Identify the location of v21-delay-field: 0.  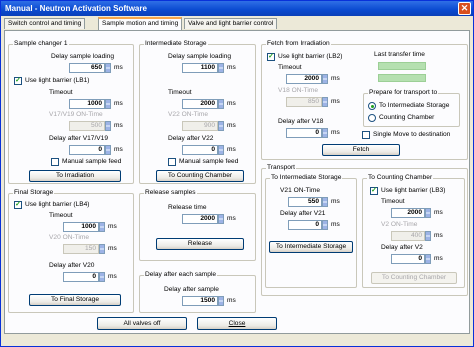
(305, 225).